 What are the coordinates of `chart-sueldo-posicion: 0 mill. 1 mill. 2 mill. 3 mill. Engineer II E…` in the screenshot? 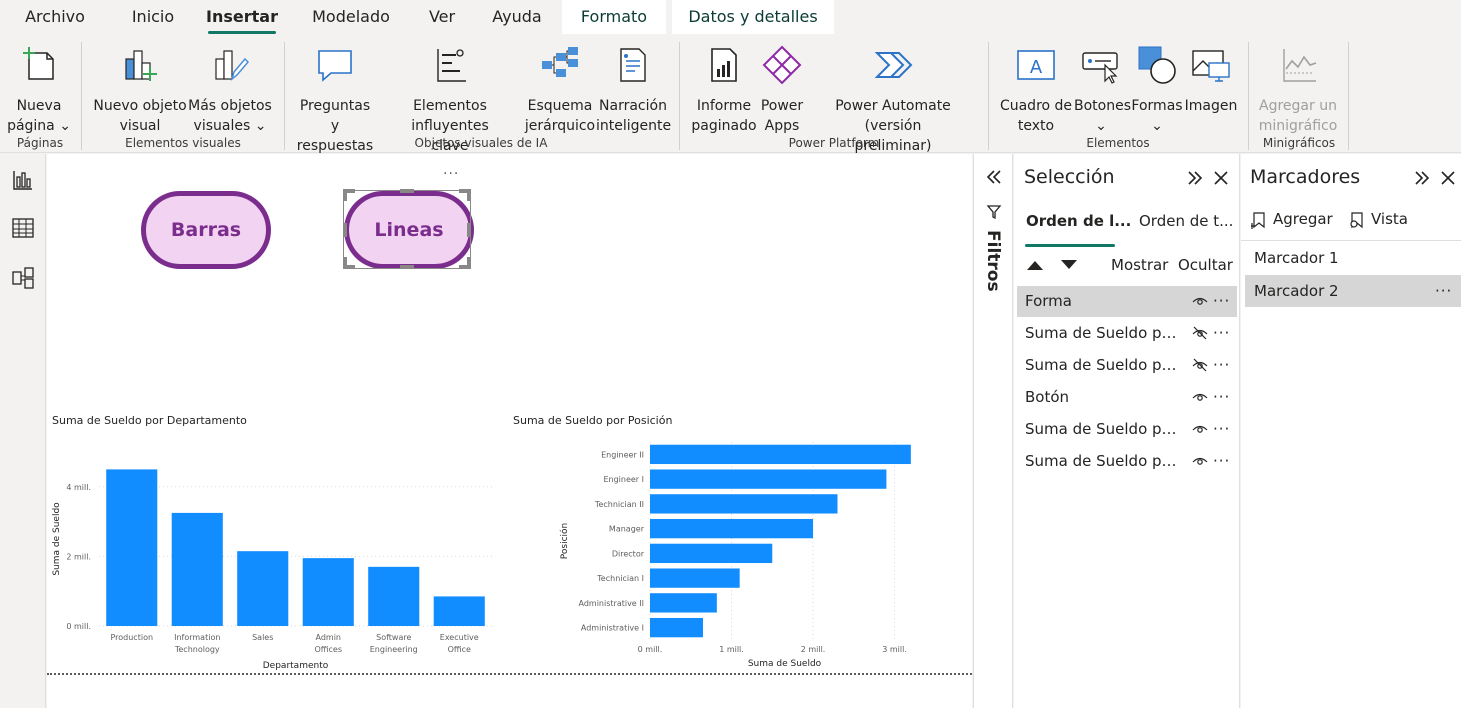 It's located at (717, 554).